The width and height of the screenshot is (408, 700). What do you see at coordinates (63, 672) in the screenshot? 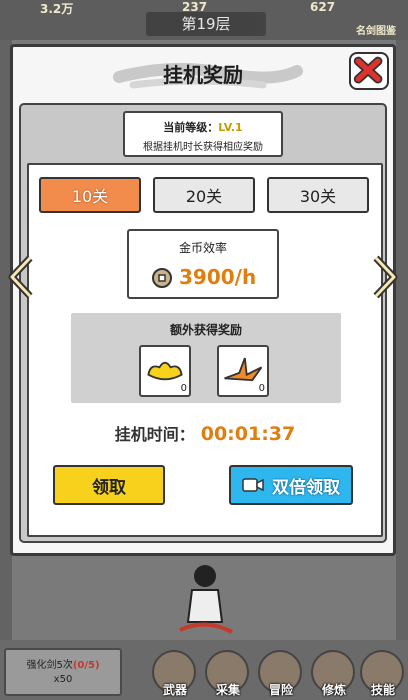
I see `quest-panel: 强化剑5次(0/5) x50` at bounding box center [63, 672].